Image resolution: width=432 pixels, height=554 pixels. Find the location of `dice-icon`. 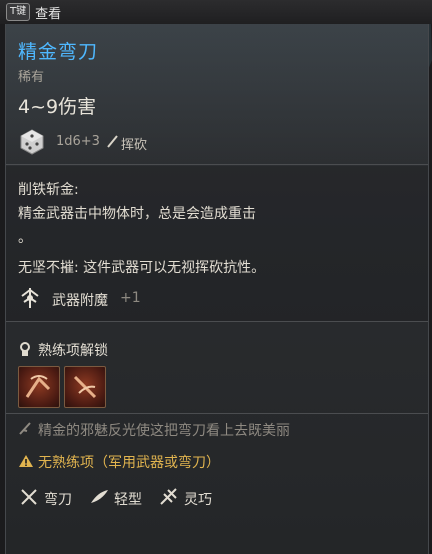

dice-icon is located at coordinates (32, 142).